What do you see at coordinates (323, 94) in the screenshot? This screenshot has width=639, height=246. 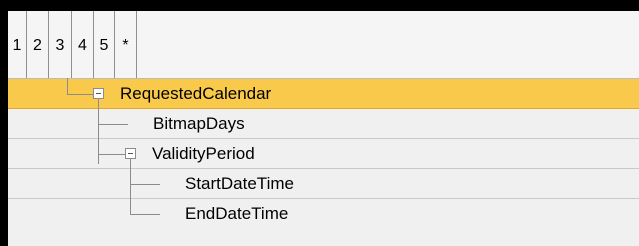 I see `tree-row-requested-calendar: RequestedCalendar` at bounding box center [323, 94].